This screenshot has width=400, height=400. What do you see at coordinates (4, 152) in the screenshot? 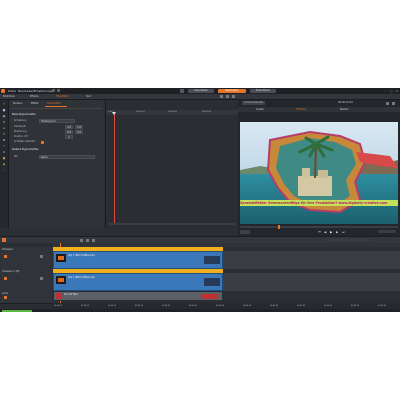
I see `underline-tool-icon: U` at bounding box center [4, 152].